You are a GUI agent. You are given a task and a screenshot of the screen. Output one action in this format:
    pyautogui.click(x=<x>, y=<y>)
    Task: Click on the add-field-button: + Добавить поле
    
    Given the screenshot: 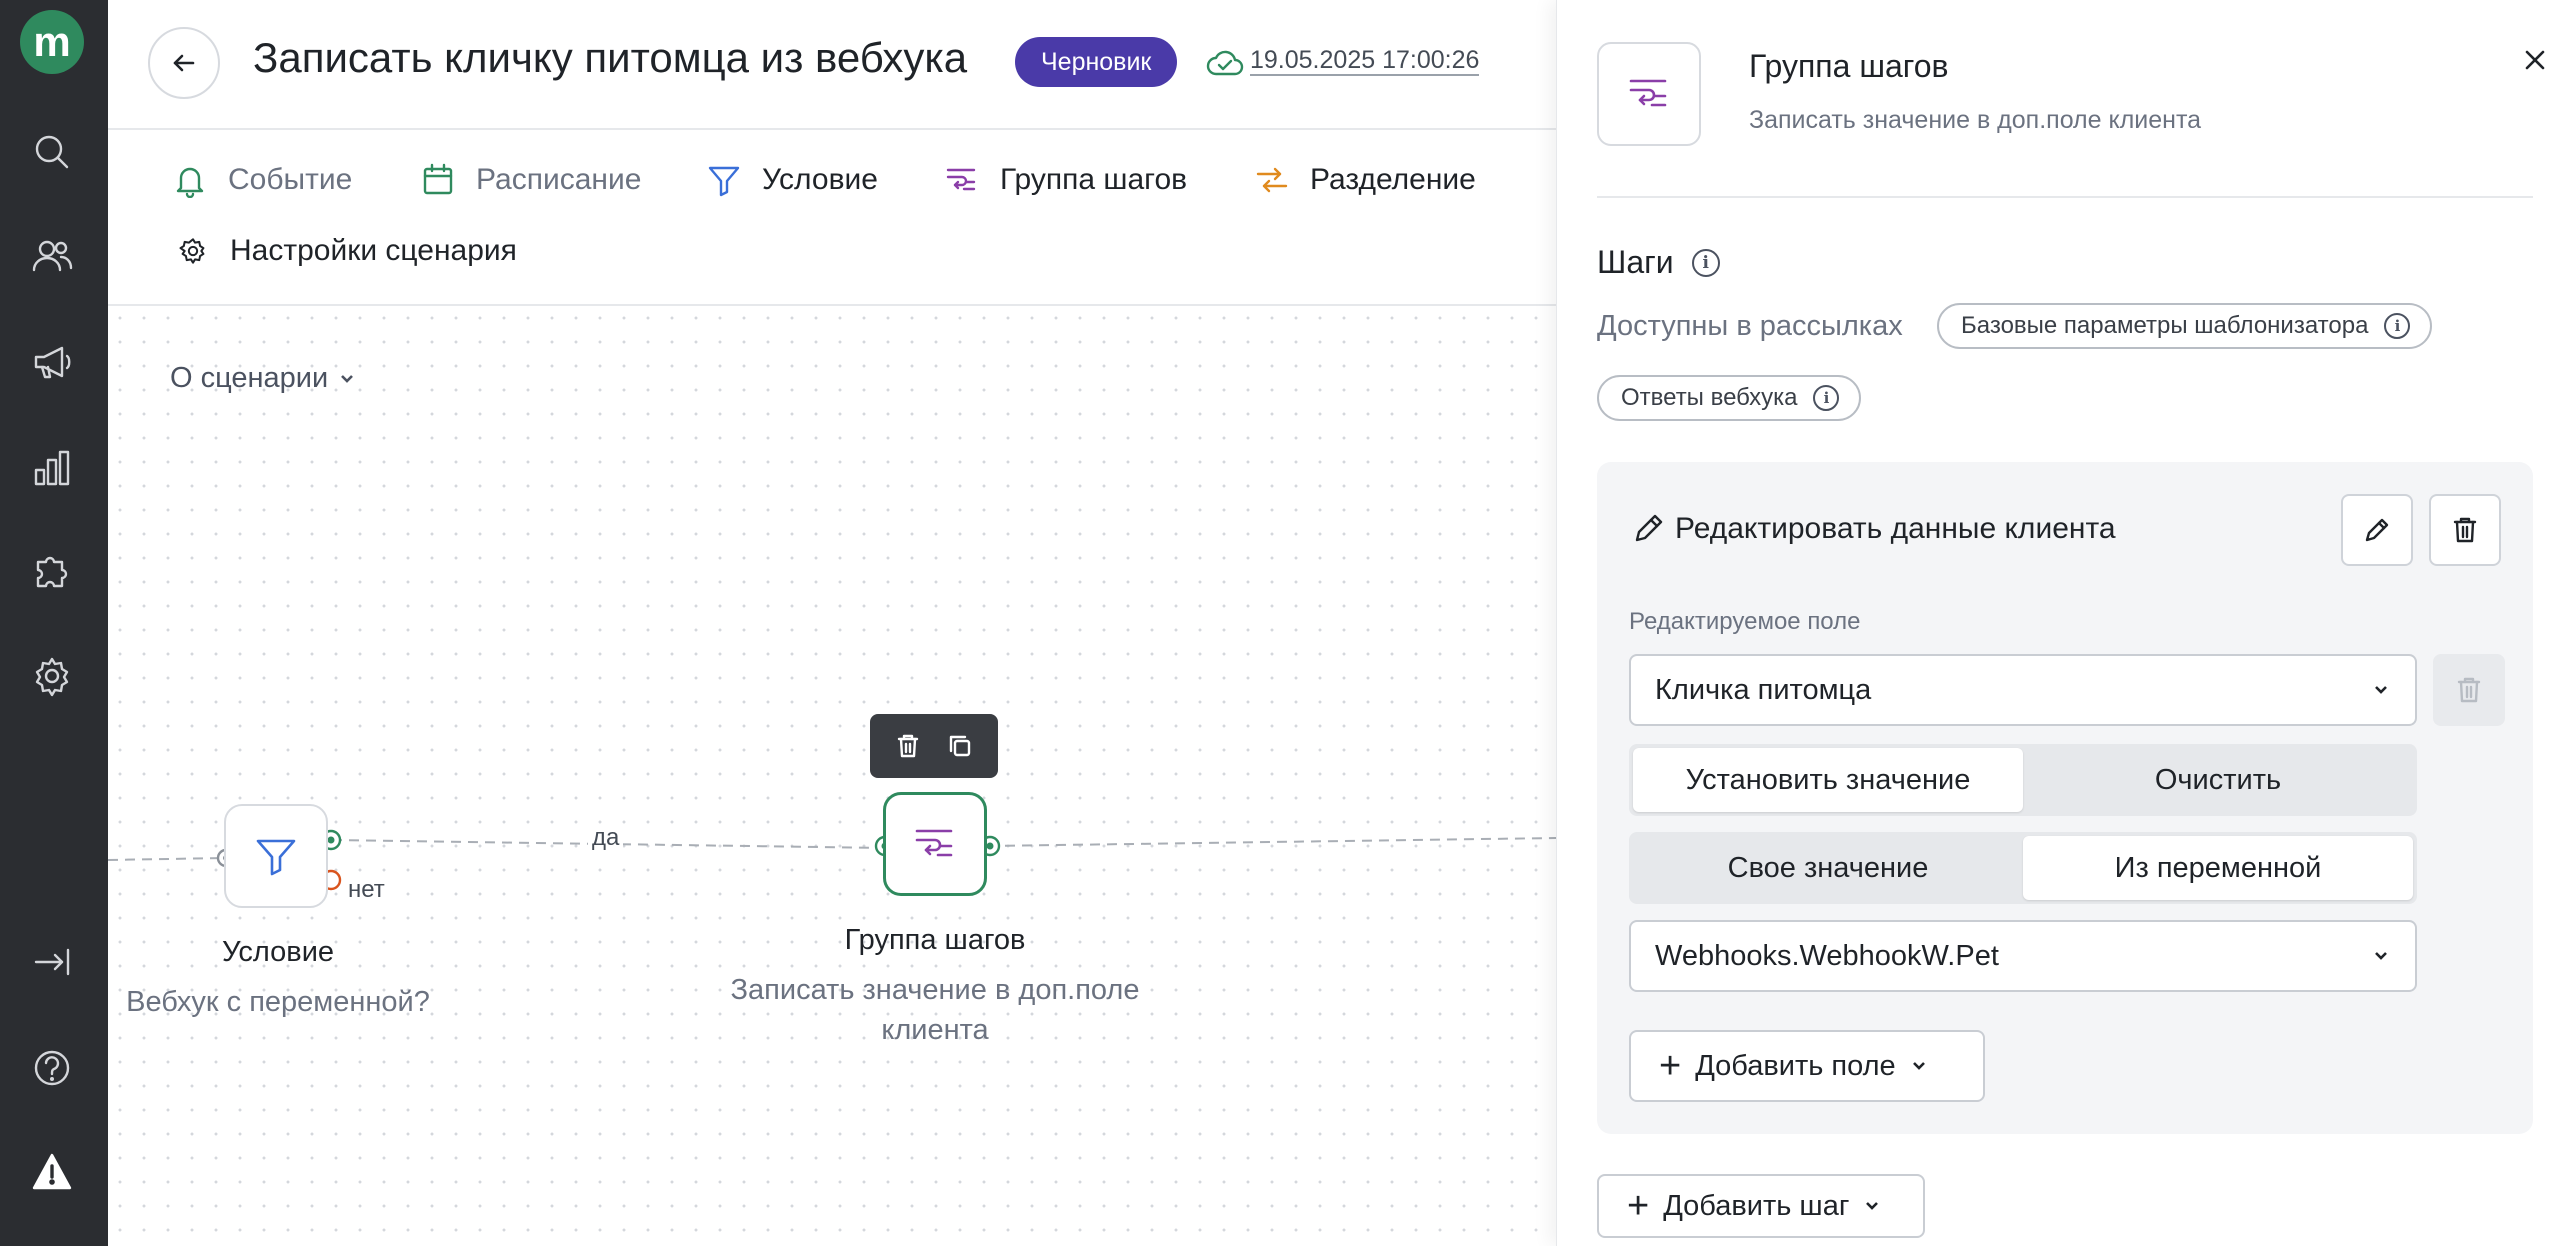 What is the action you would take?
    pyautogui.click(x=1807, y=1066)
    